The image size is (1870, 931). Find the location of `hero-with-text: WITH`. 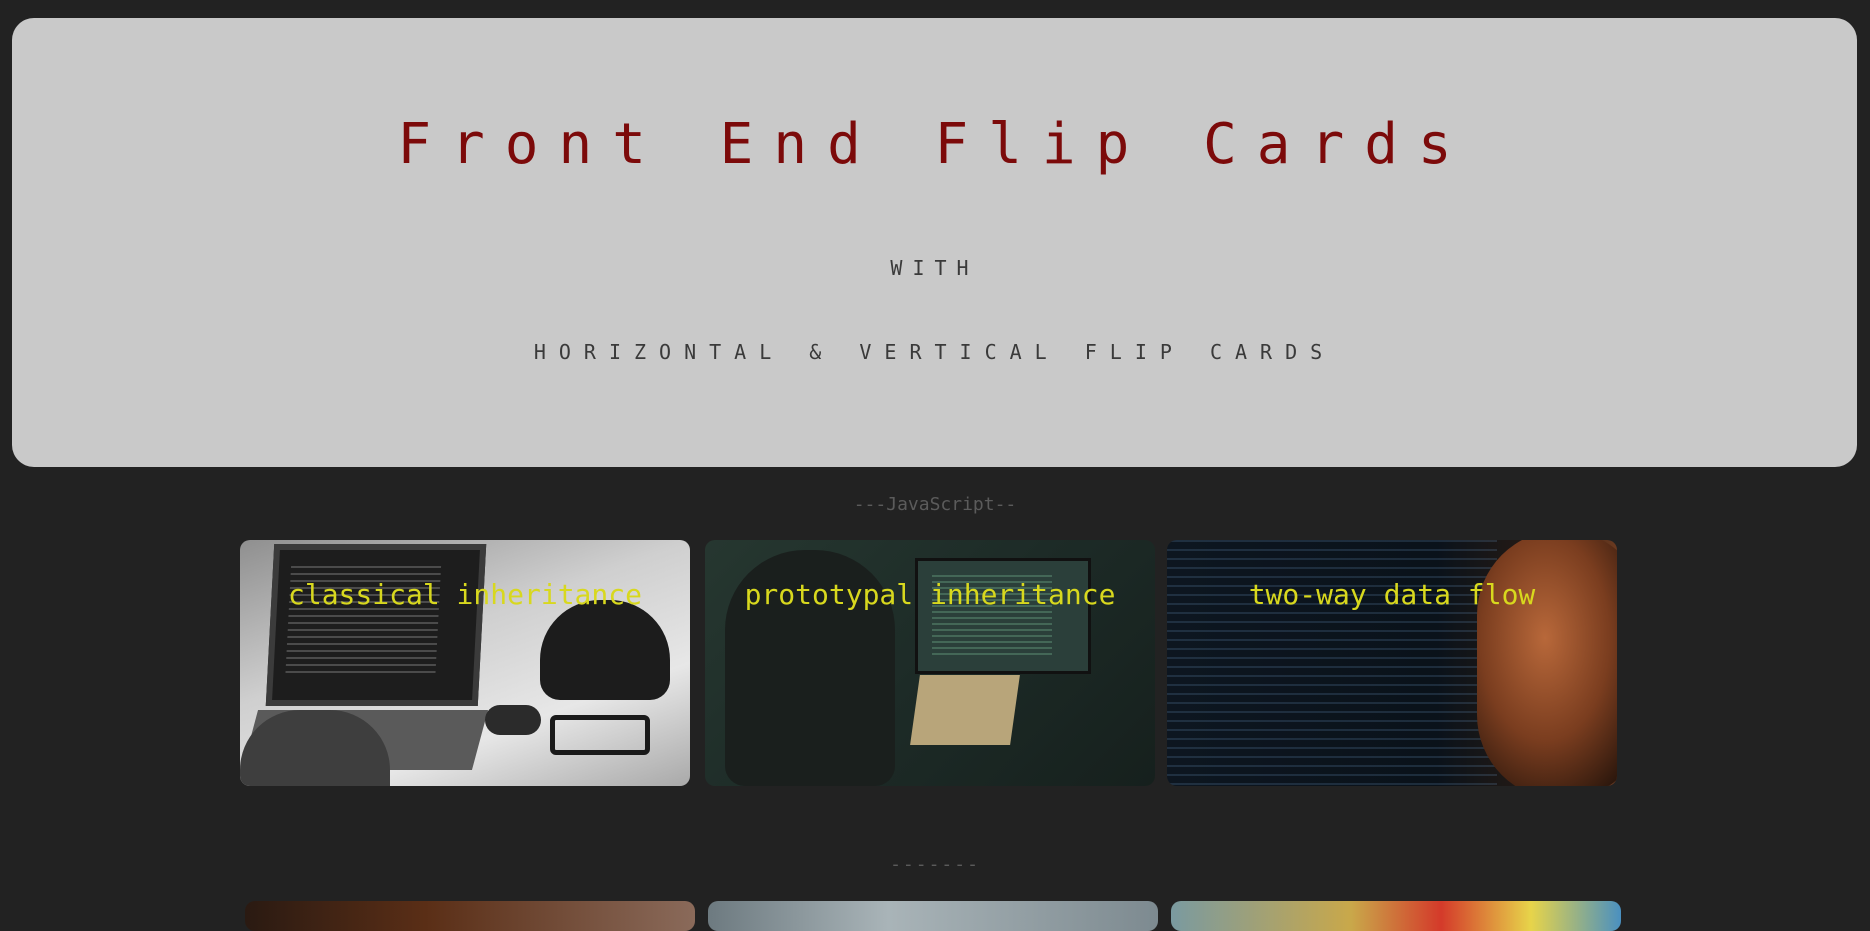

hero-with-text: WITH is located at coordinates (934, 268).